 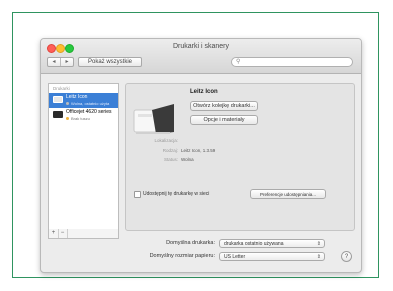 I want to click on share-printer-checkbox, so click(x=137, y=194).